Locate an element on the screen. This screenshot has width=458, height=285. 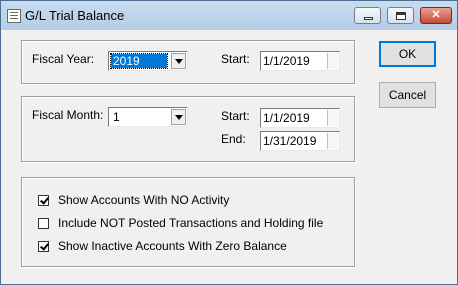
show-inactive-zero-balance-label: Show Inactive Accounts With Zero Balance is located at coordinates (172, 246).